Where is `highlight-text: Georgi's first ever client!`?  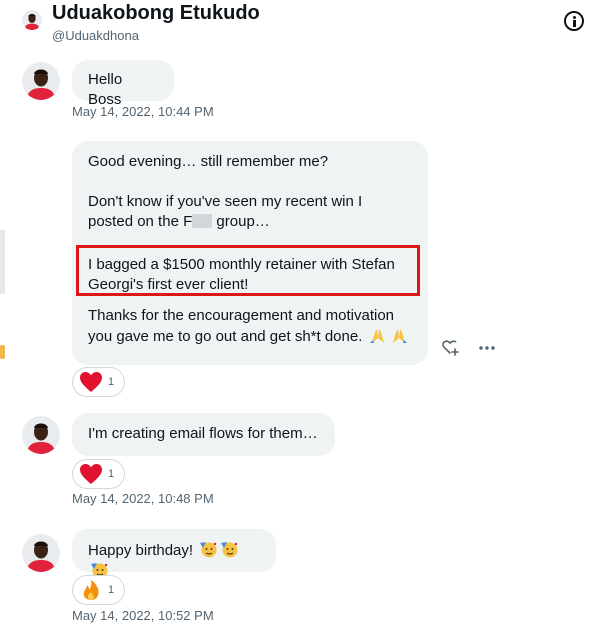
highlight-text: Georgi's first ever client! is located at coordinates (168, 284).